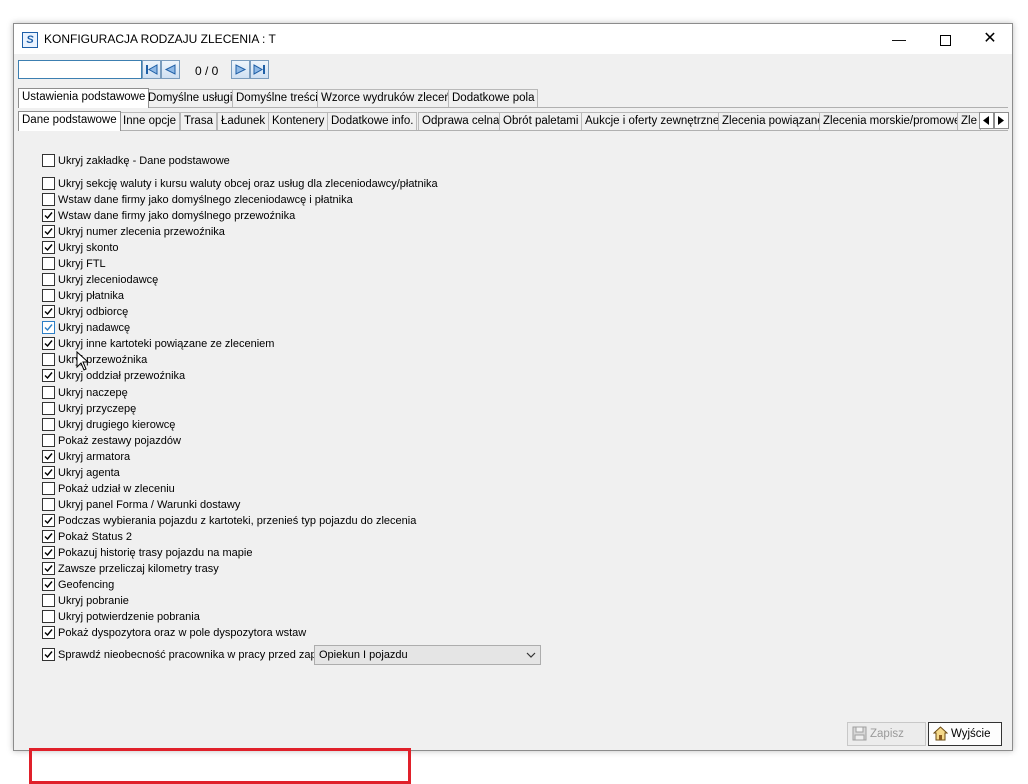 The image size is (1028, 784). Describe the element at coordinates (240, 69) in the screenshot. I see `next-record-button` at that location.